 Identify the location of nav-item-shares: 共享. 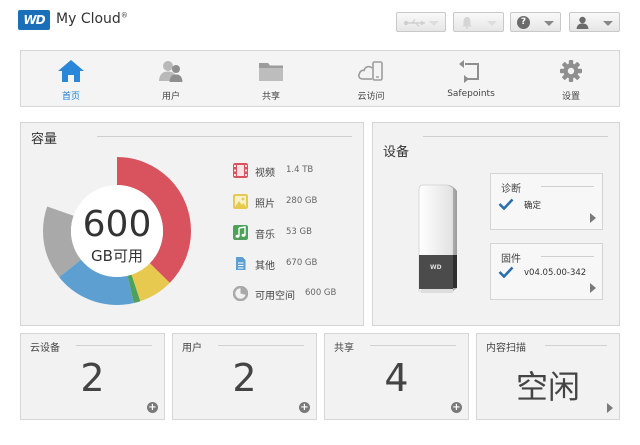
(271, 78).